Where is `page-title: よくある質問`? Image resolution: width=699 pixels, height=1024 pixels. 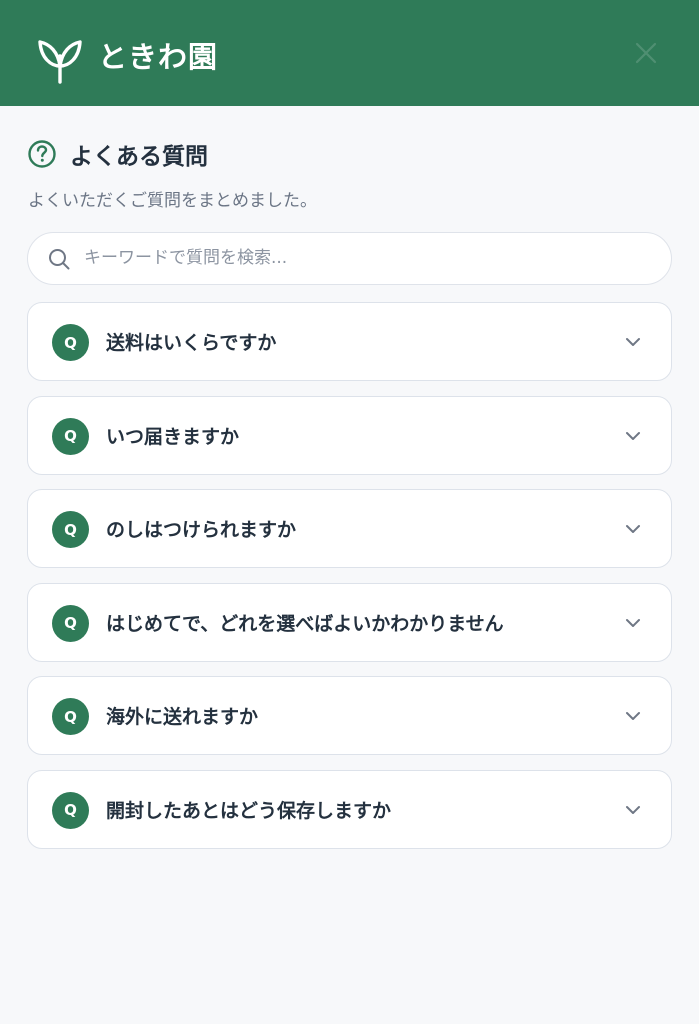
page-title: よくある質問 is located at coordinates (139, 157).